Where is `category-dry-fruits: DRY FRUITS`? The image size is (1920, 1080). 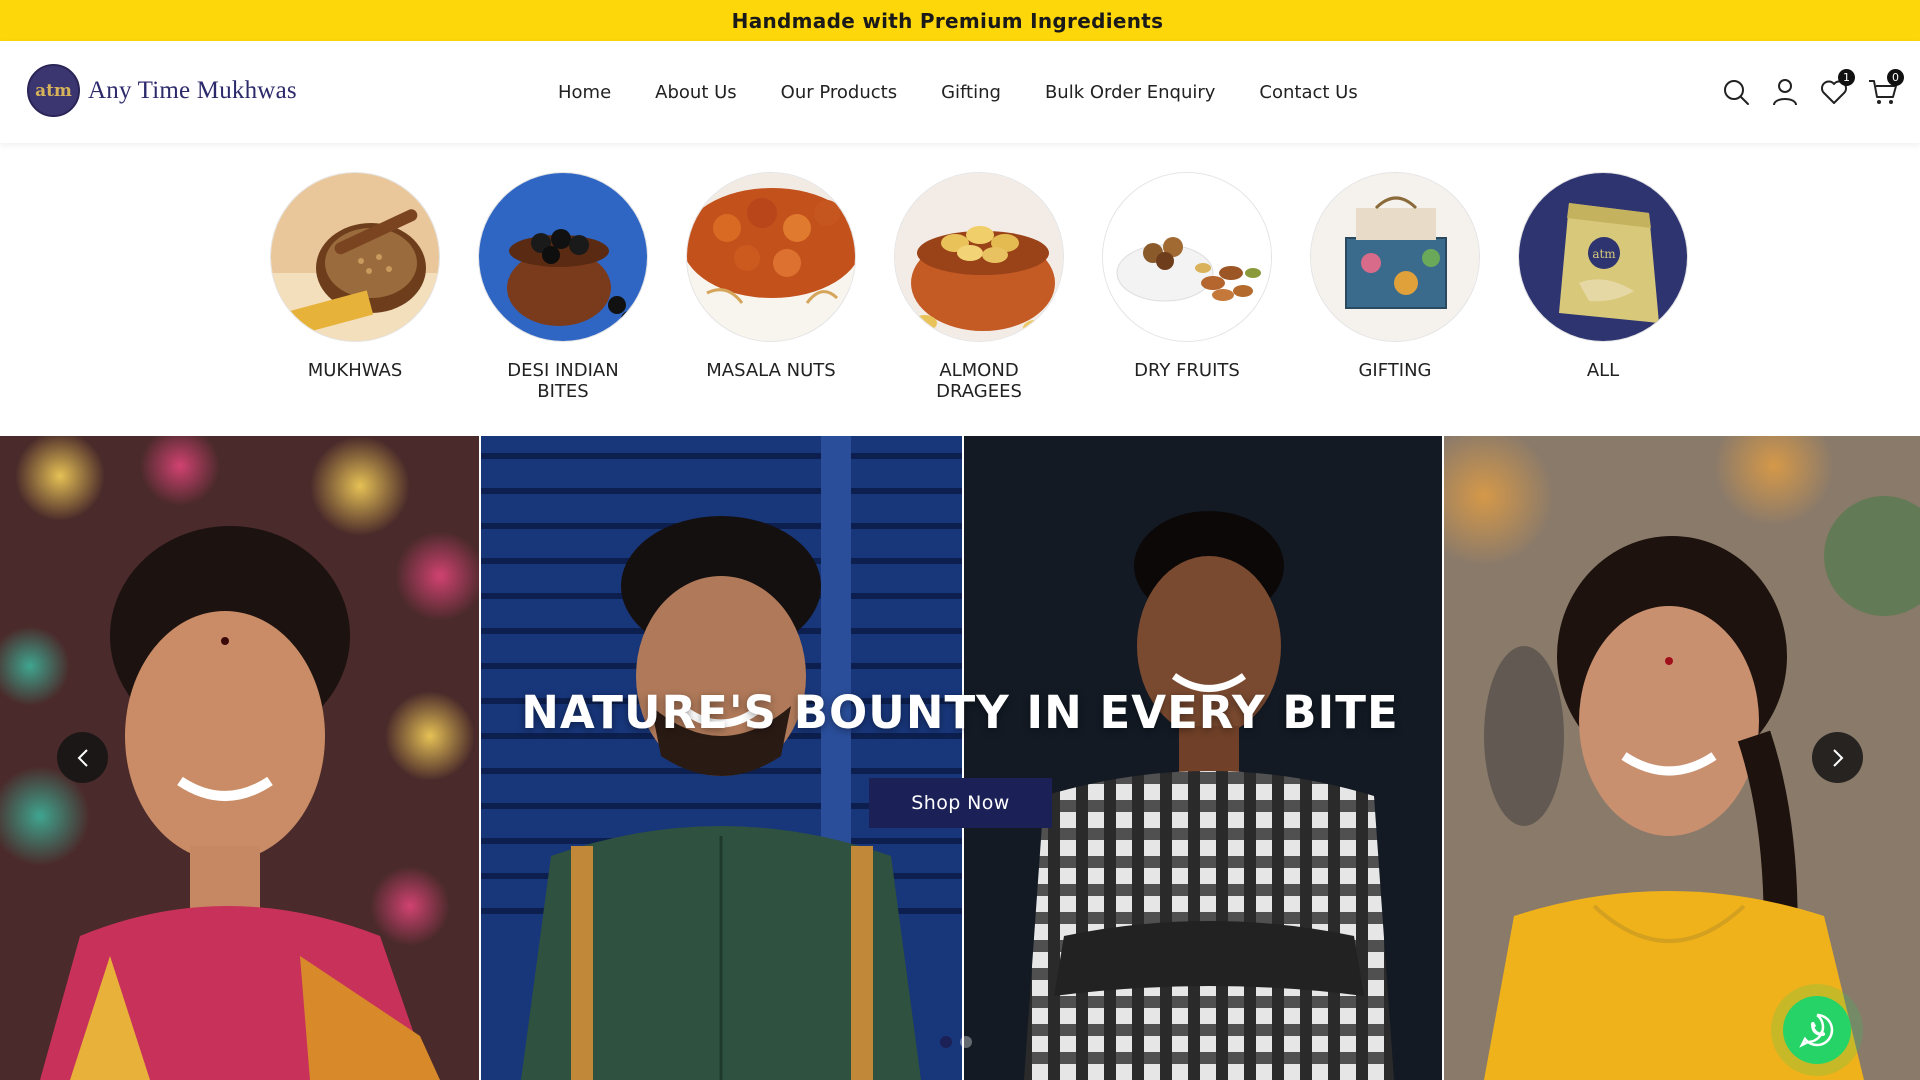 category-dry-fruits: DRY FRUITS is located at coordinates (1187, 287).